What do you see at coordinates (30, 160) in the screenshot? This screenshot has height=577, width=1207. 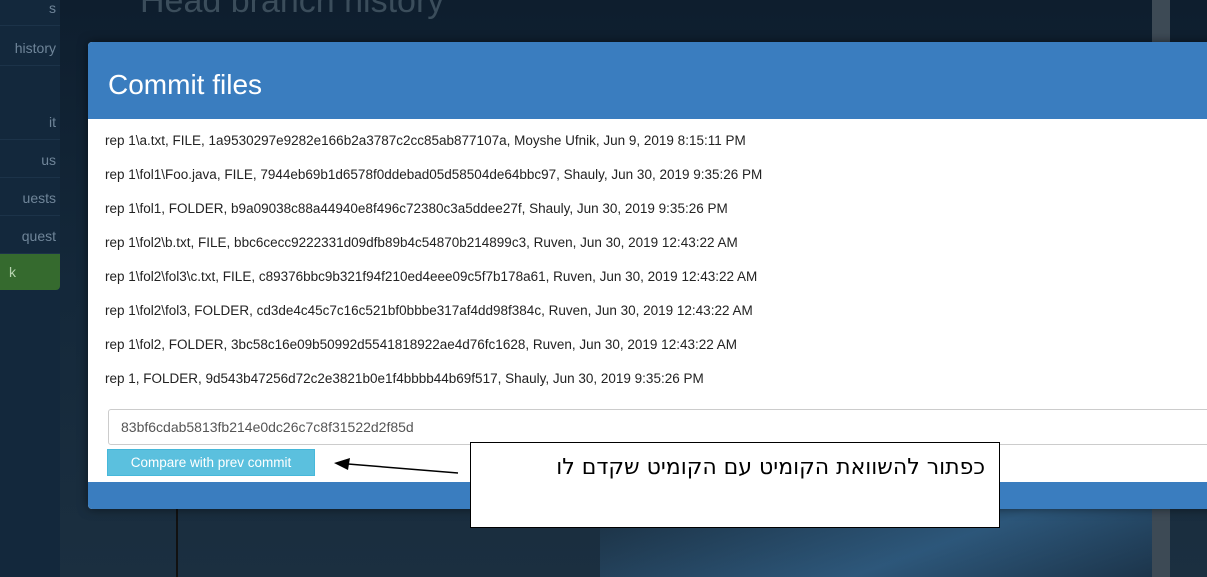 I see `sidebar-item: us` at bounding box center [30, 160].